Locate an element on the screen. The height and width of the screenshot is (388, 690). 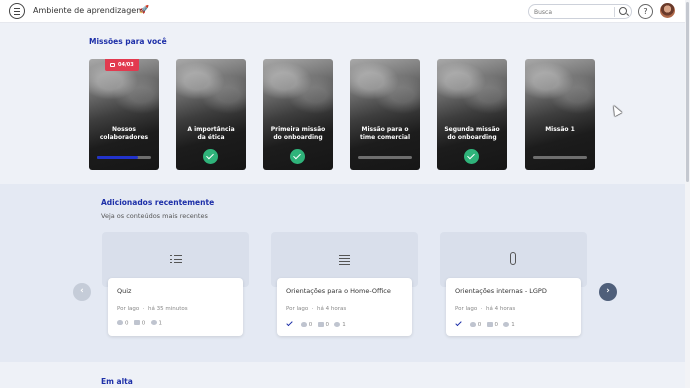
content-title: Quiz is located at coordinates (124, 291).